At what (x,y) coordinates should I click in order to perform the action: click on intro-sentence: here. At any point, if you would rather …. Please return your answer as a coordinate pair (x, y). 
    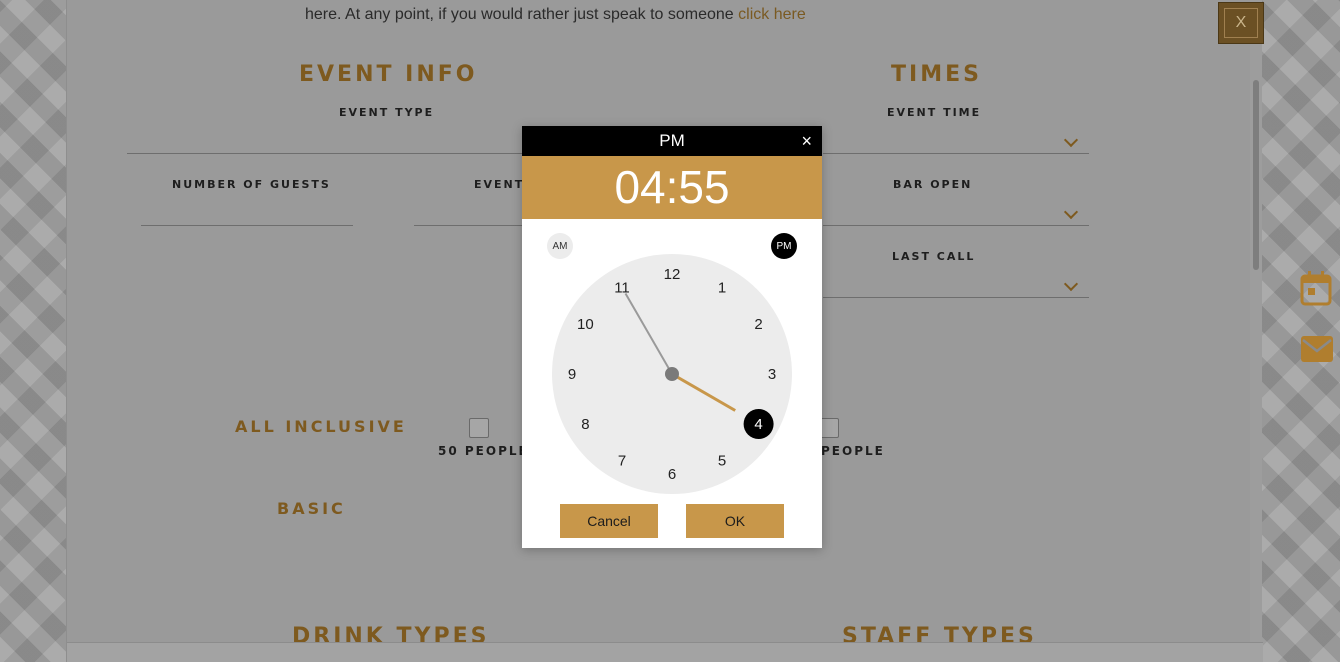
    Looking at the image, I should click on (519, 14).